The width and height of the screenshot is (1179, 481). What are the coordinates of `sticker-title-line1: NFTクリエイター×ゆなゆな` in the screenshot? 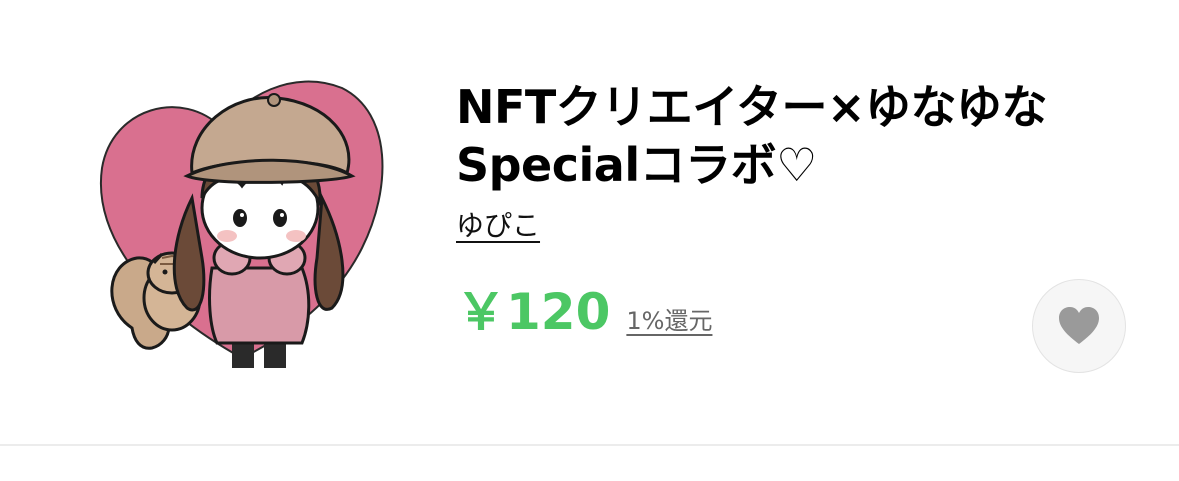 It's located at (752, 107).